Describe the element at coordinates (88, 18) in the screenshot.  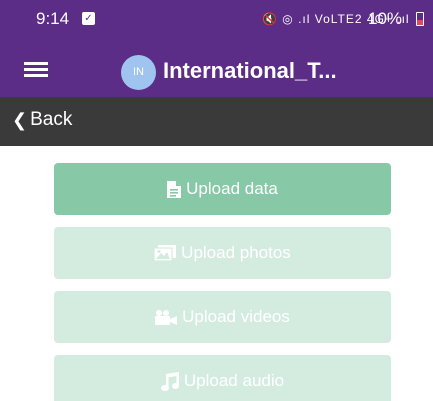
I see `checkbox-icon: ✓` at that location.